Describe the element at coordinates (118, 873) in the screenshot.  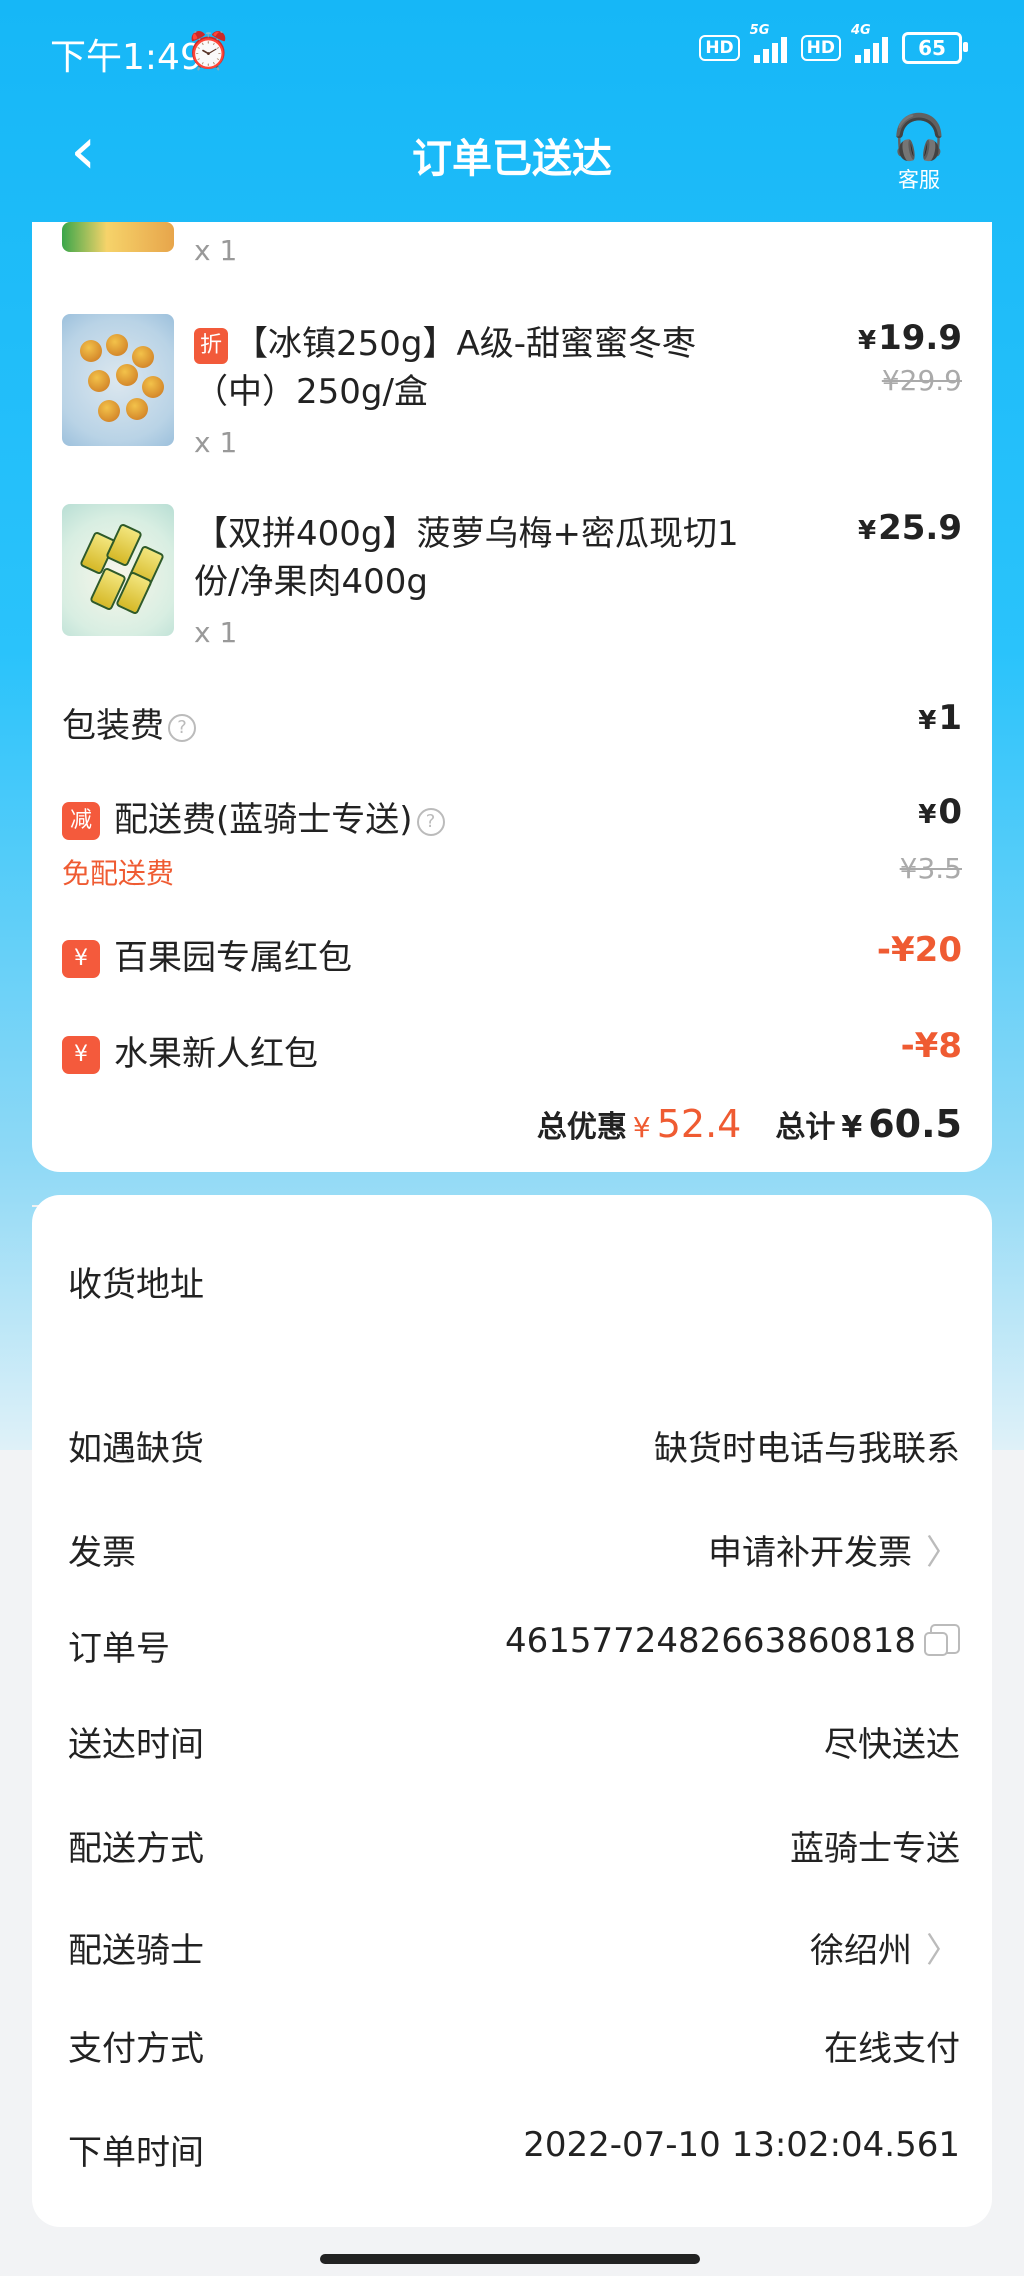
I see `free-delivery-label: 免配送费` at that location.